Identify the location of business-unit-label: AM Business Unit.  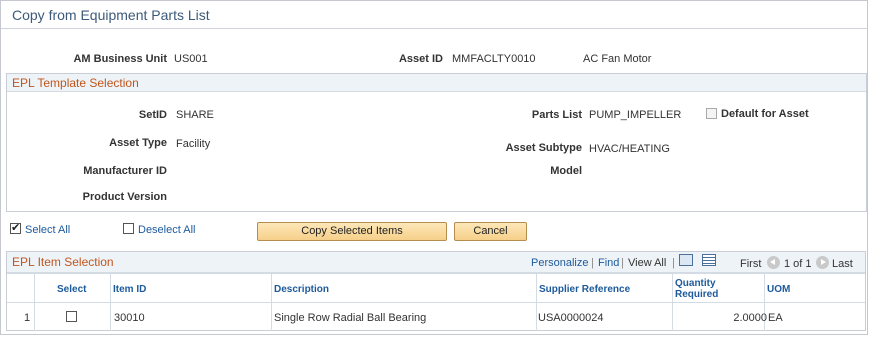
(120, 59).